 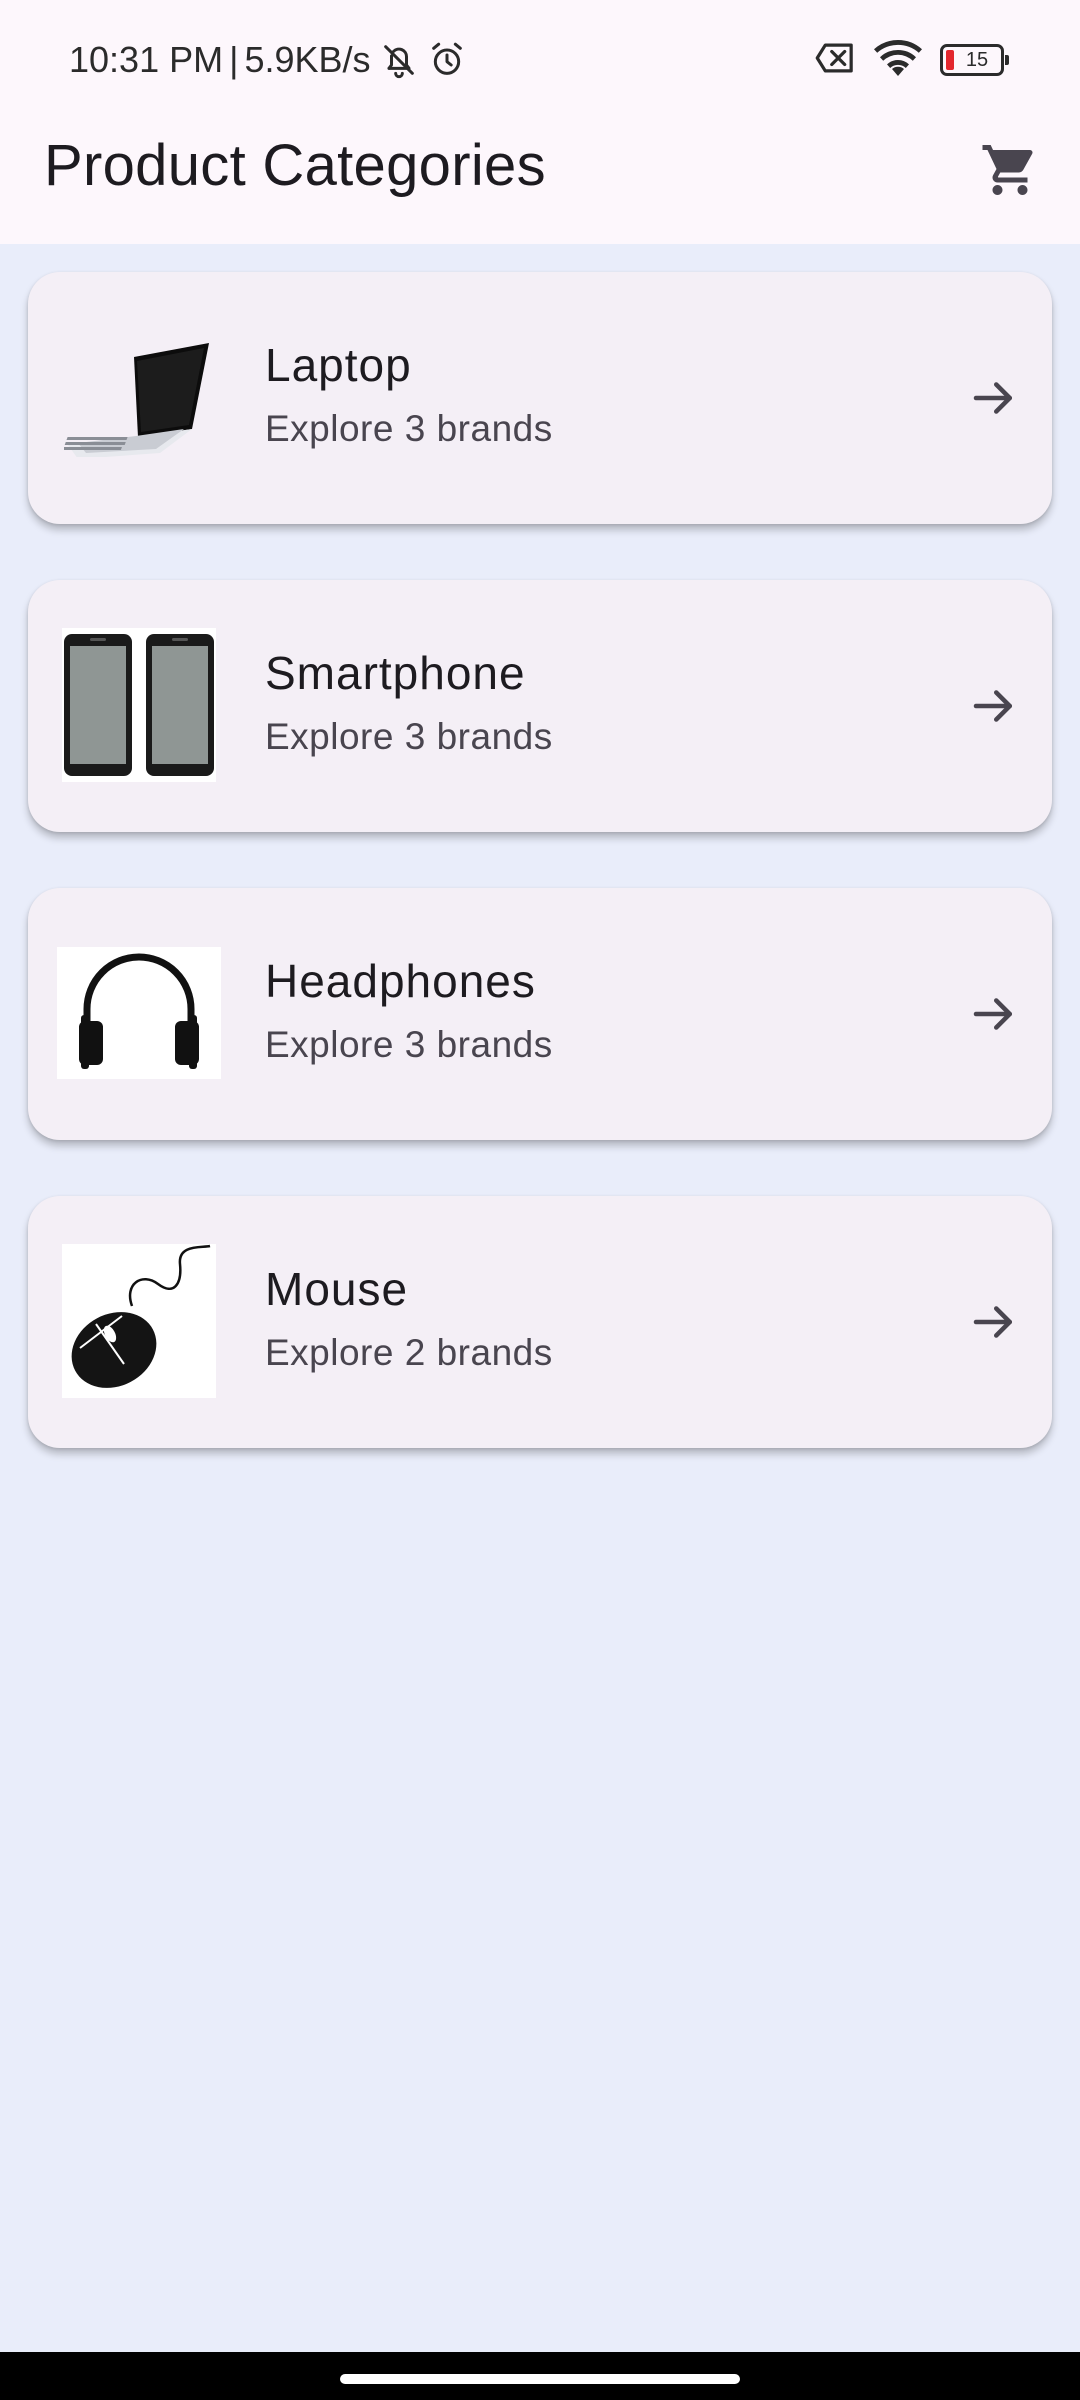 What do you see at coordinates (395, 673) in the screenshot?
I see `category-name: Smartphone` at bounding box center [395, 673].